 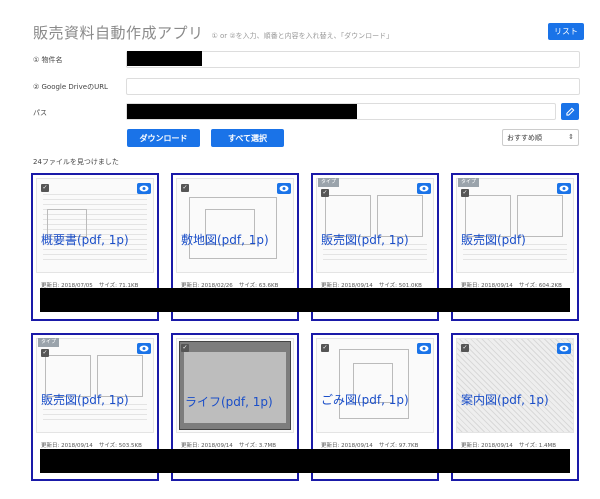 I want to click on file-title: 敷地図(pdf, 1p), so click(x=225, y=240).